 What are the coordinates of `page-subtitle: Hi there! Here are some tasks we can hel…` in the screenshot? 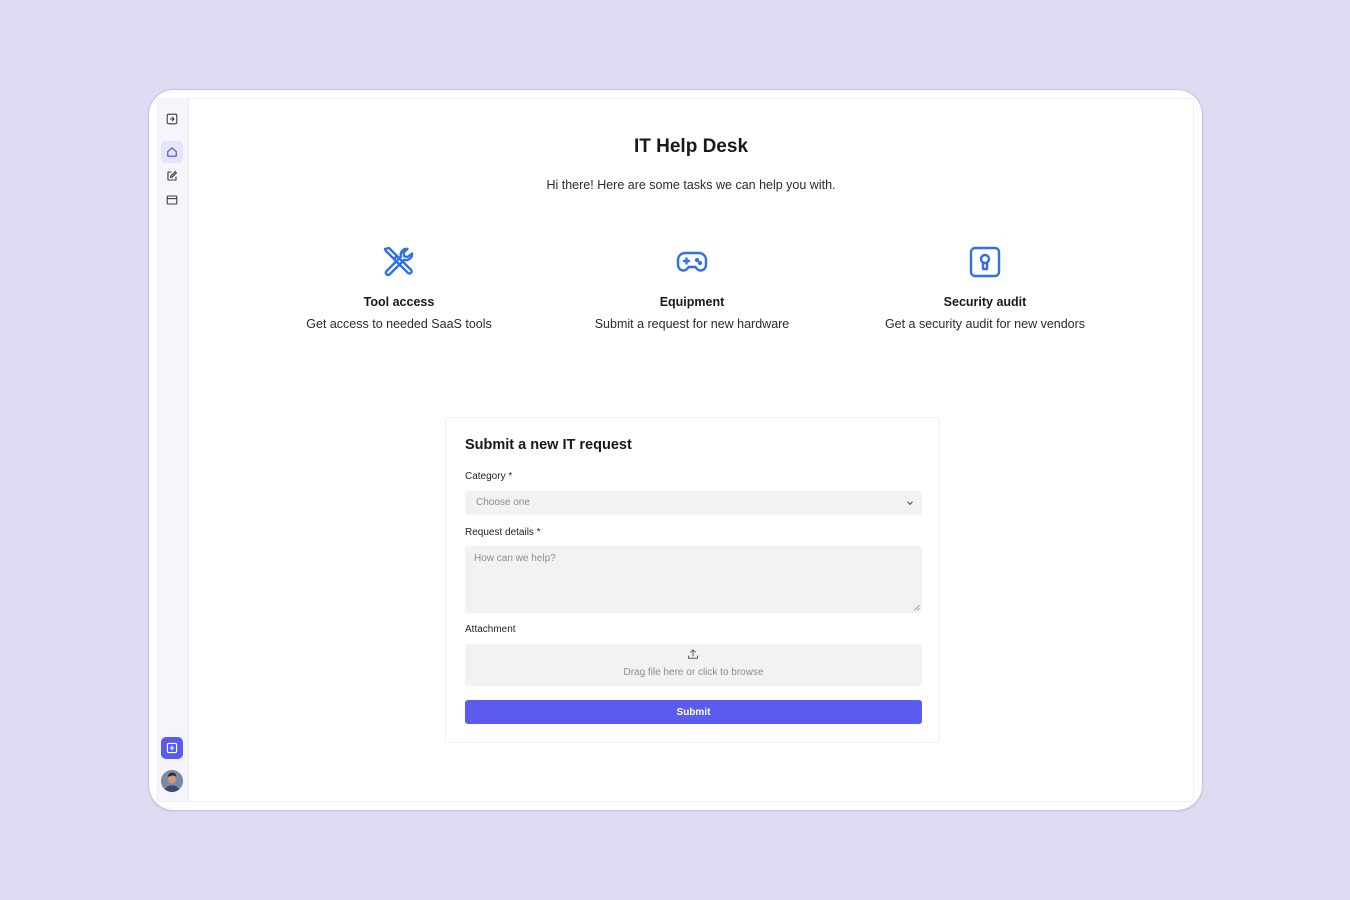 It's located at (691, 185).